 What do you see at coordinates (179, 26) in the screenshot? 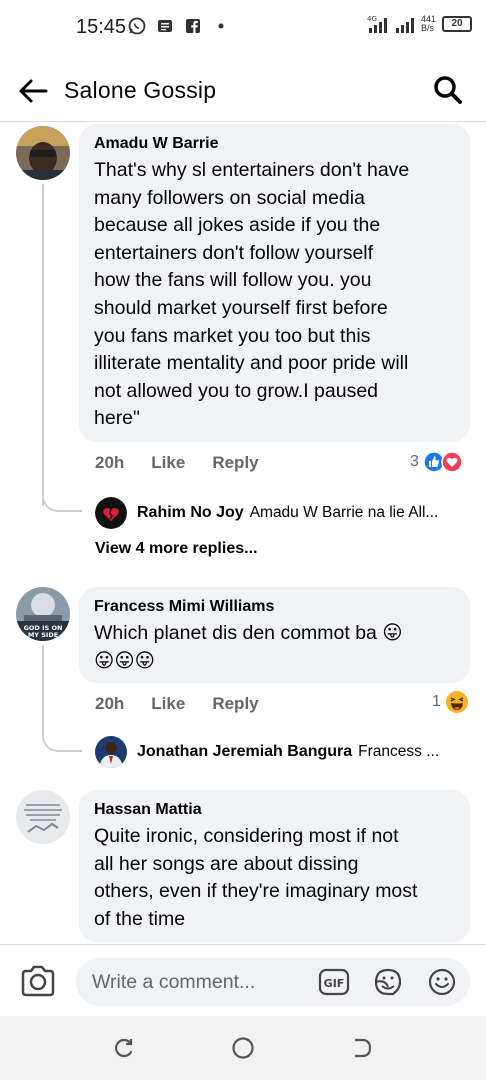
I see `notification-icons` at bounding box center [179, 26].